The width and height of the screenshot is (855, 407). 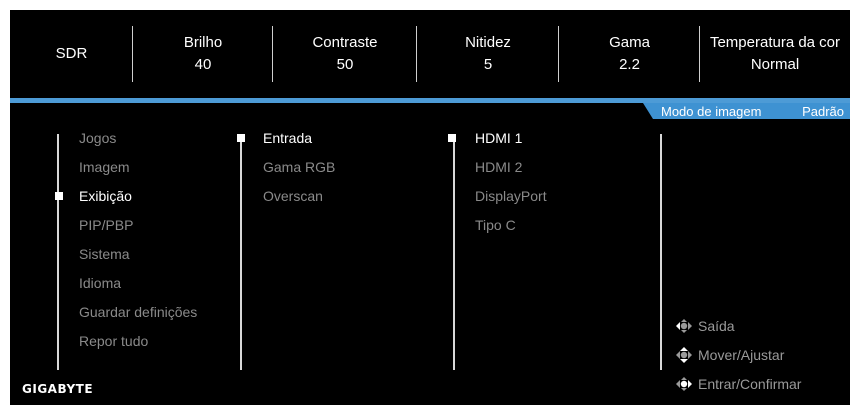 What do you see at coordinates (488, 64) in the screenshot?
I see `sharpness-value: 5` at bounding box center [488, 64].